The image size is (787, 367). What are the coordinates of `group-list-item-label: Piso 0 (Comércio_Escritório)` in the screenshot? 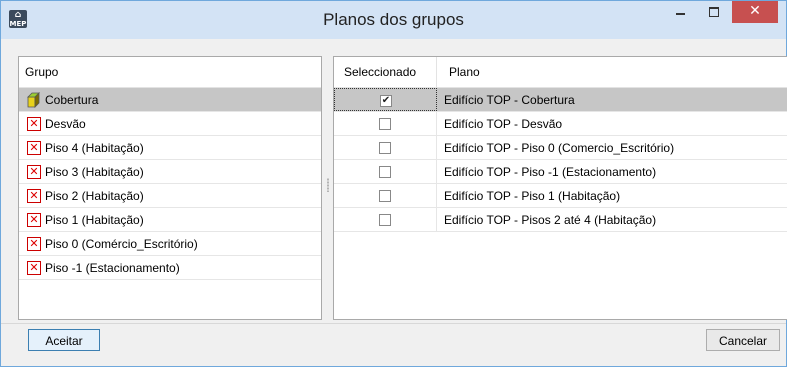 It's located at (121, 244).